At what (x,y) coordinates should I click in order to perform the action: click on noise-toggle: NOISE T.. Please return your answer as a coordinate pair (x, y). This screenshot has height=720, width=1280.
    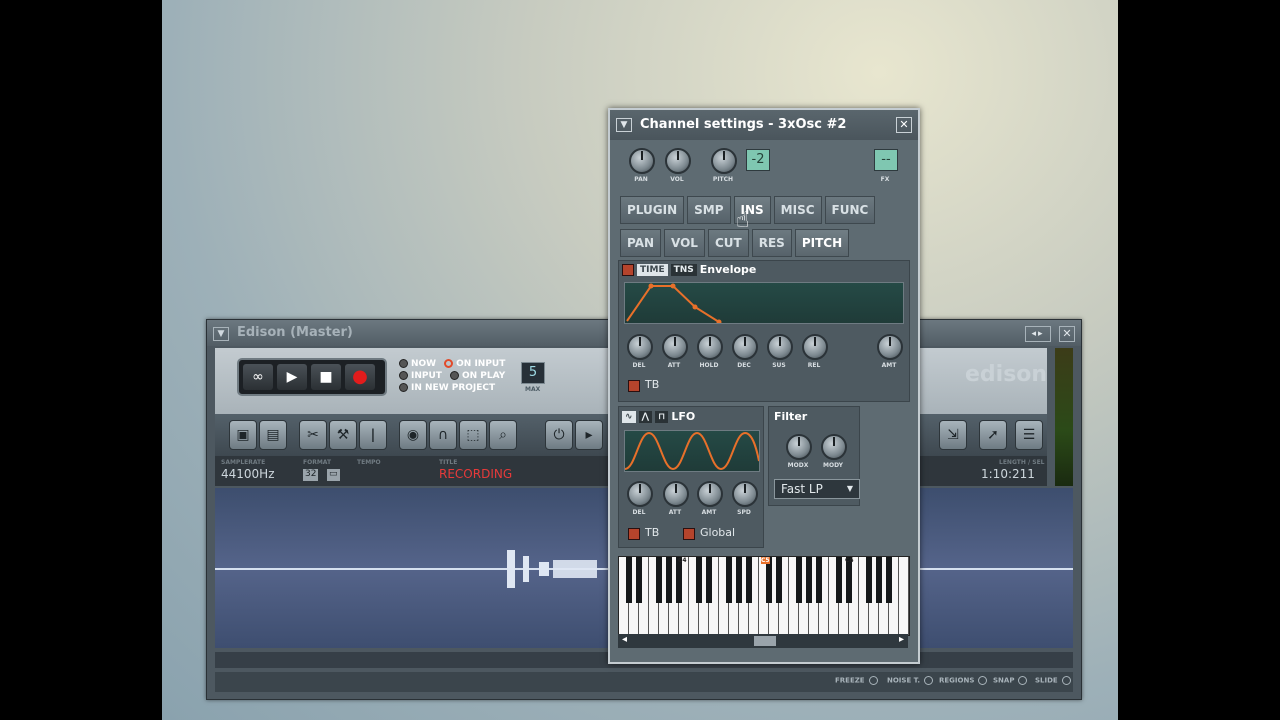
    Looking at the image, I should click on (910, 680).